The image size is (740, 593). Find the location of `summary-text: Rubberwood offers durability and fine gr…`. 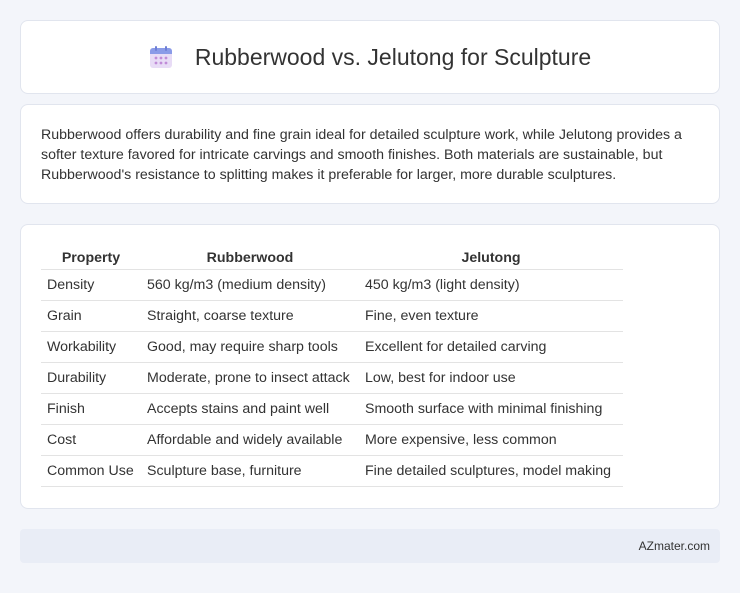

summary-text: Rubberwood offers durability and fine gr… is located at coordinates (361, 155).